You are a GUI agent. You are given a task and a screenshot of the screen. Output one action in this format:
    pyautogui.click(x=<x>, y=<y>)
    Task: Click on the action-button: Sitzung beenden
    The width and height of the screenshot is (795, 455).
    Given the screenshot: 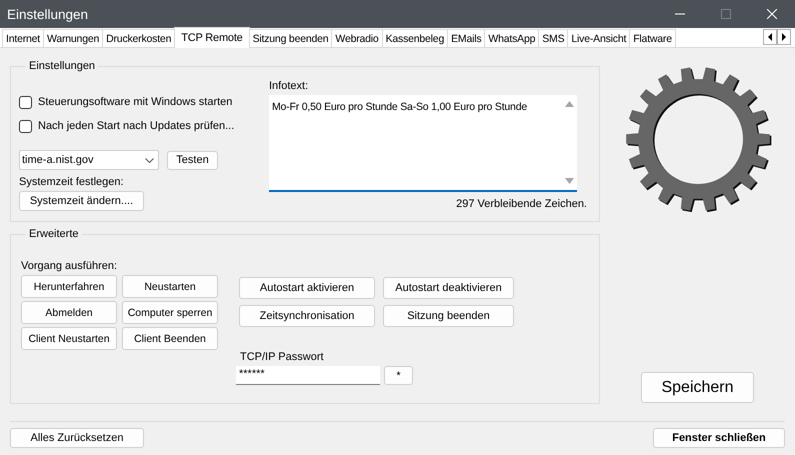 What is the action you would take?
    pyautogui.click(x=448, y=316)
    